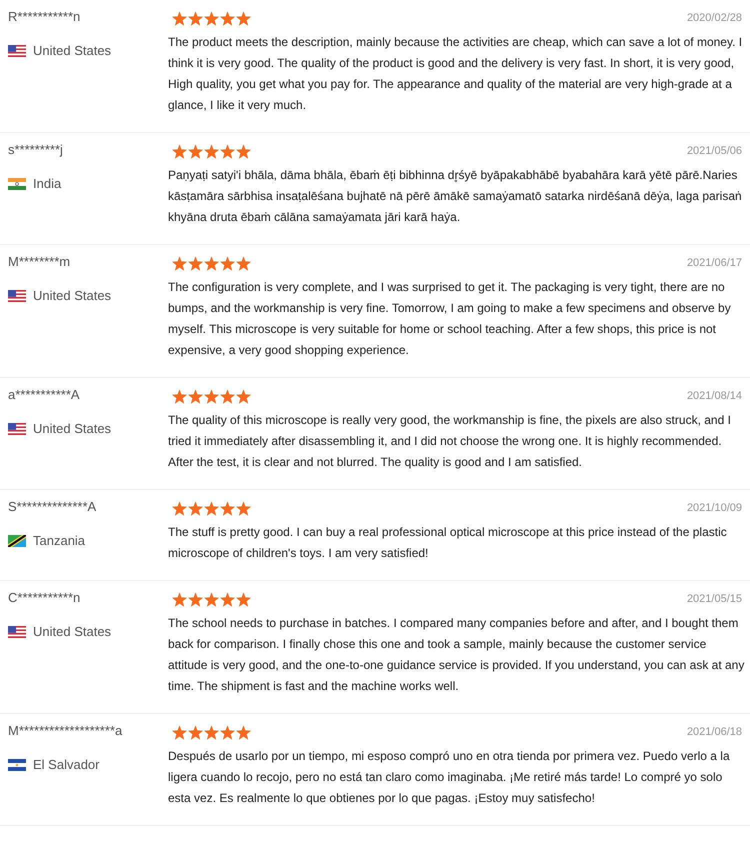 Image resolution: width=750 pixels, height=850 pixels. What do you see at coordinates (52, 507) in the screenshot?
I see `reviewer-name: S**************A` at bounding box center [52, 507].